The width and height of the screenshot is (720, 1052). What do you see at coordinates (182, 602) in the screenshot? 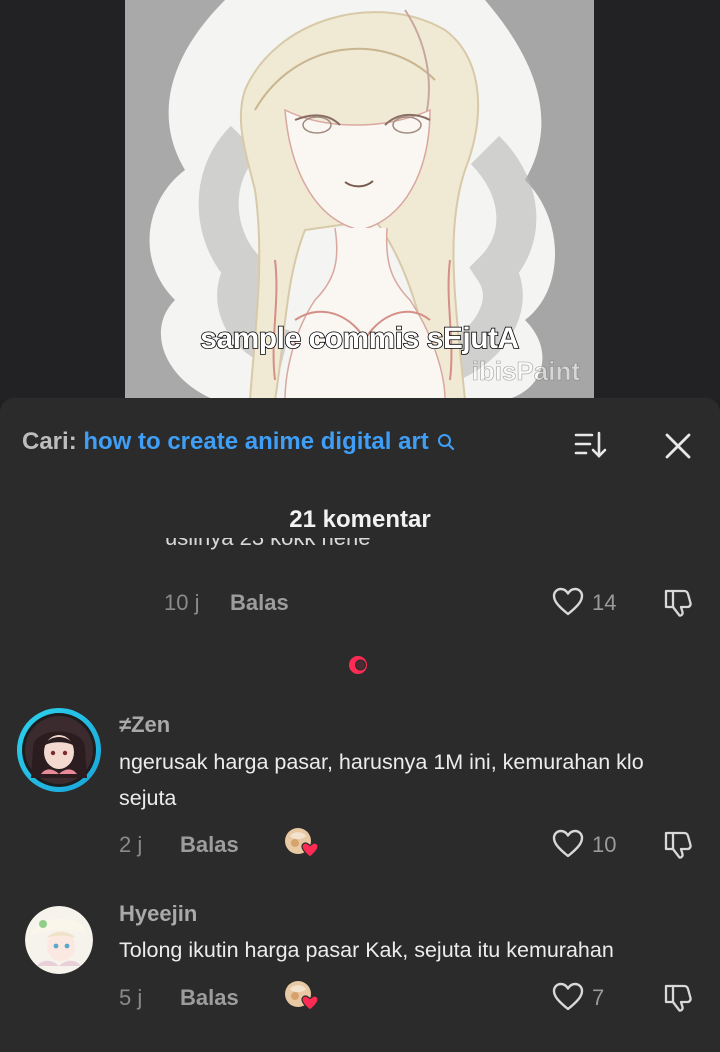
I see `comment-time: 10 j` at bounding box center [182, 602].